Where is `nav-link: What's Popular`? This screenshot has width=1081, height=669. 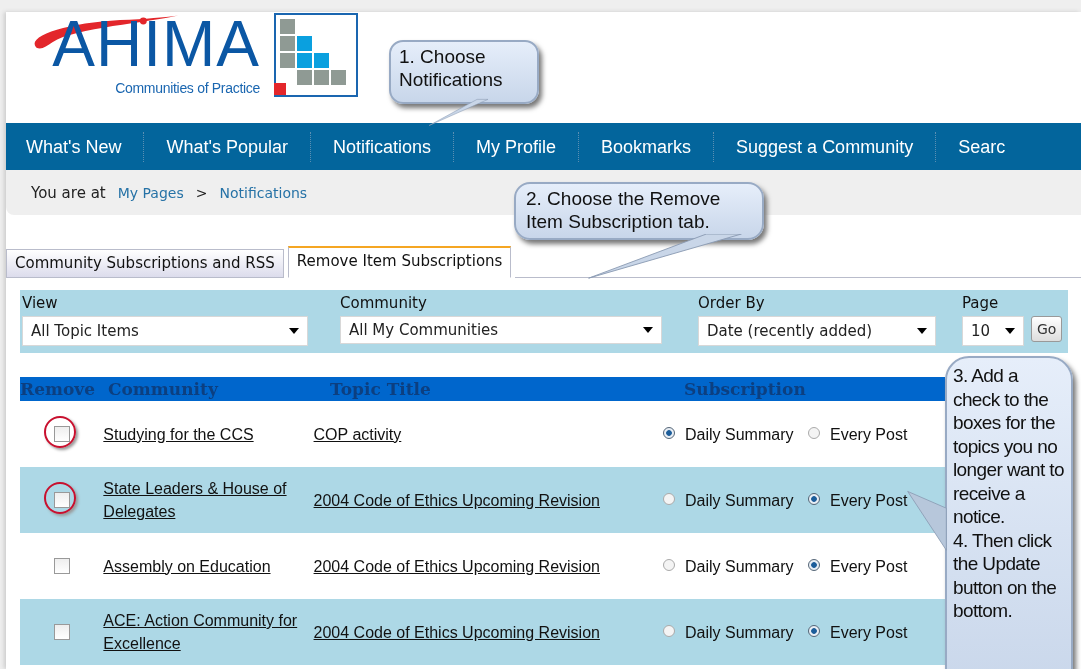 nav-link: What's Popular is located at coordinates (226, 146).